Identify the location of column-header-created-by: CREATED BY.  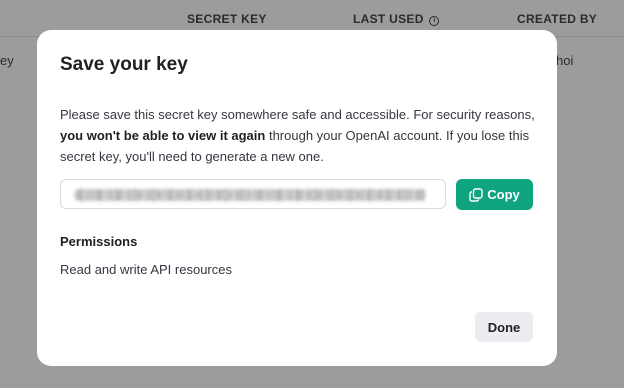
(557, 19).